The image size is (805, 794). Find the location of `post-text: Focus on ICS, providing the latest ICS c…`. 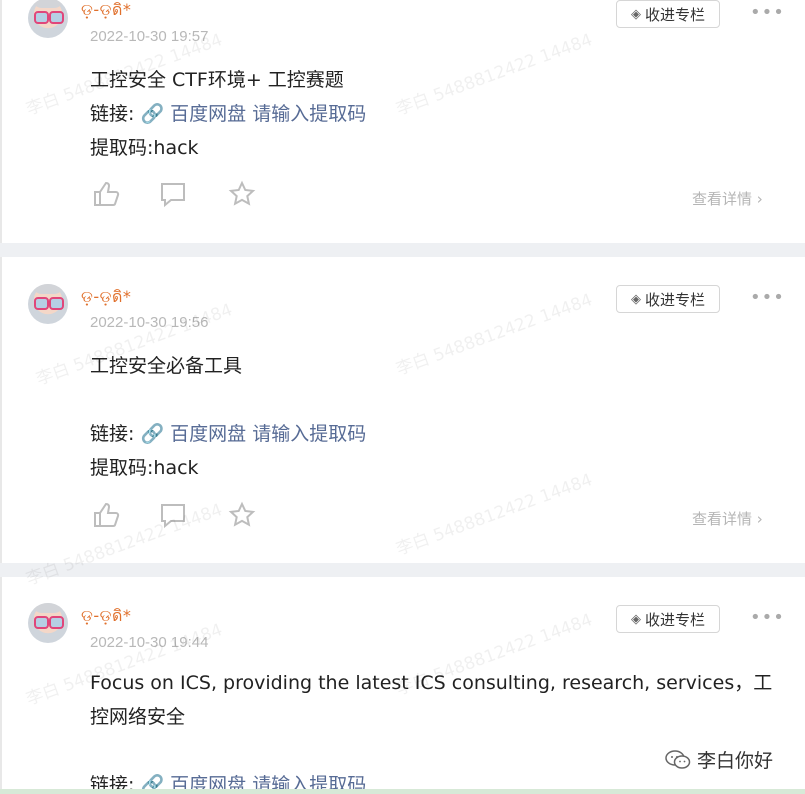

post-text: Focus on ICS, providing the latest ICS c… is located at coordinates (431, 700).